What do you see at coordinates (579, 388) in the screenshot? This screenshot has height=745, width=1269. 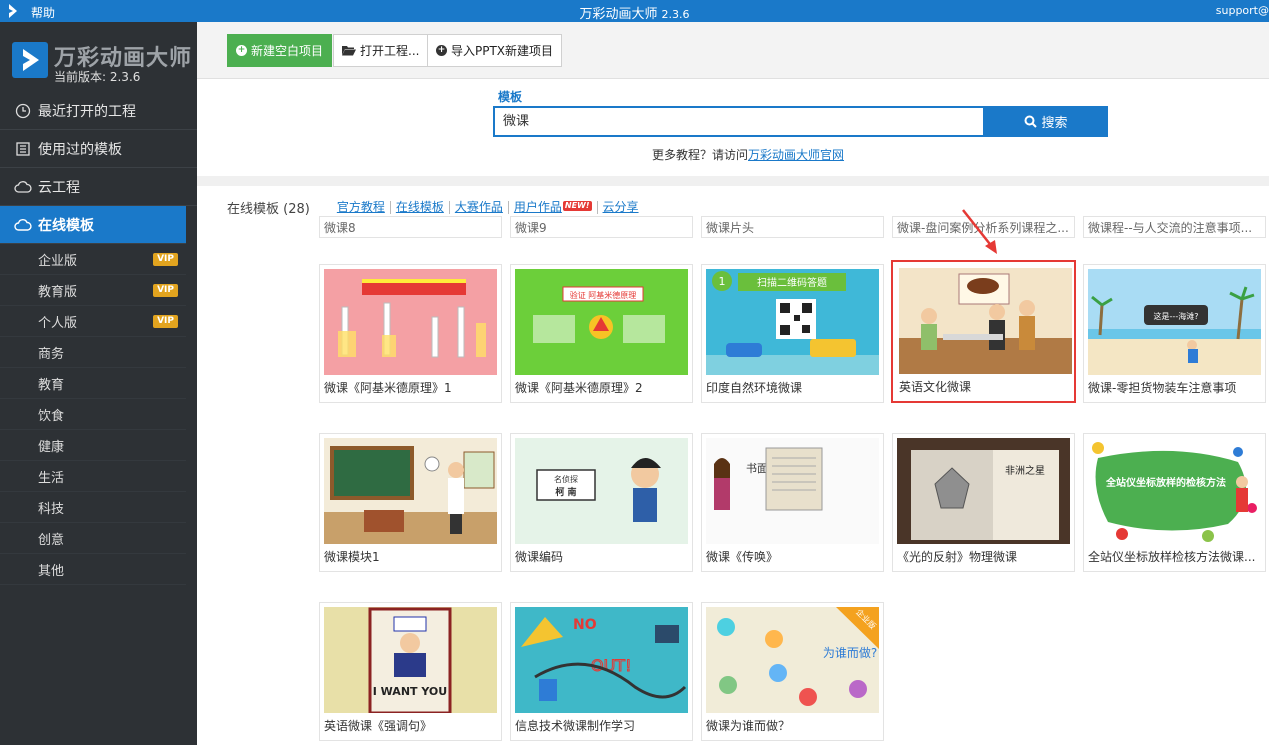 I see `template-label: 微课《阿基米德原理》2` at bounding box center [579, 388].